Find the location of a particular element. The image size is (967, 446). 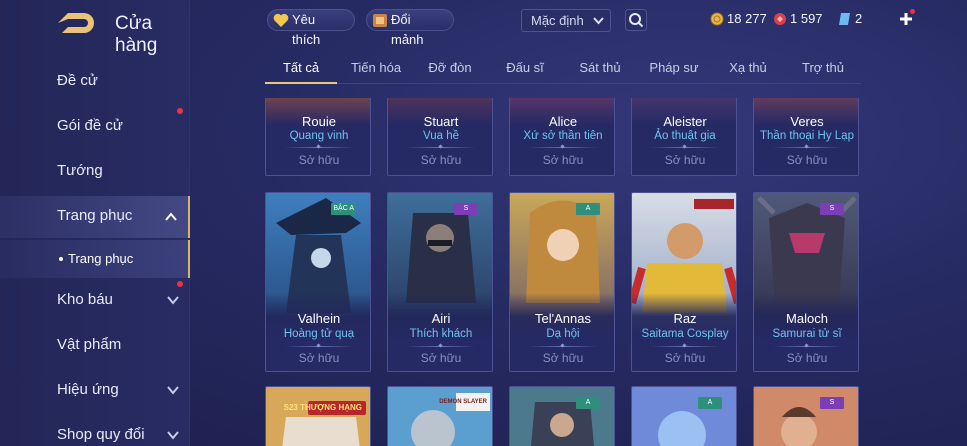

sidebar-subitem-label: Trang phục is located at coordinates (101, 258).